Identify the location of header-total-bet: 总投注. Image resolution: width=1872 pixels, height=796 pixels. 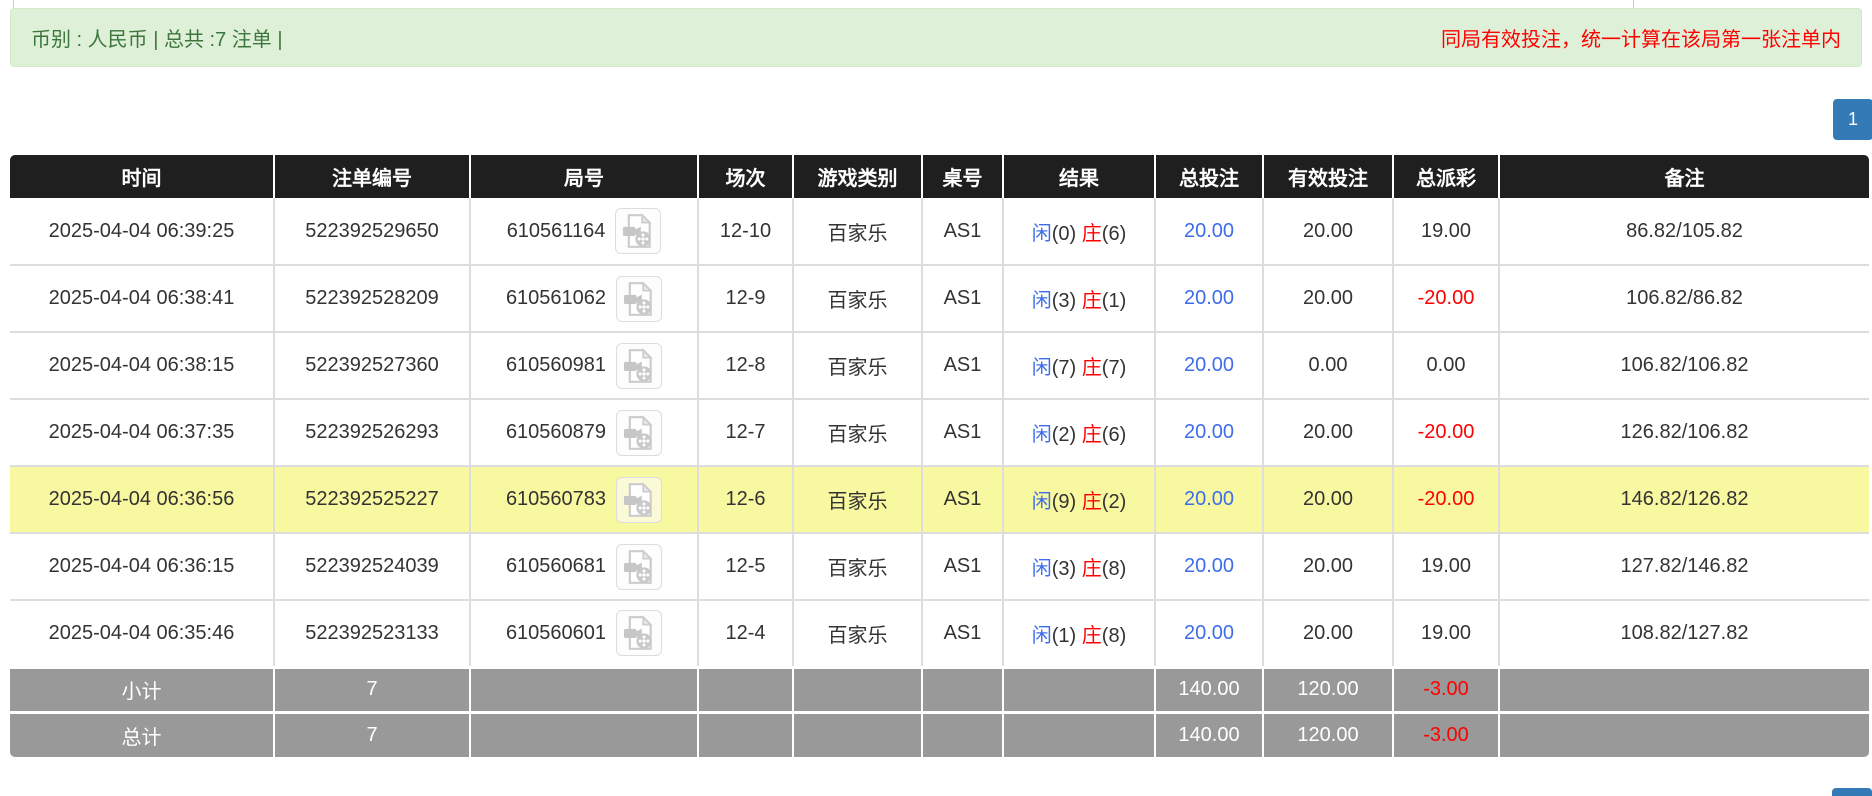
(1209, 176).